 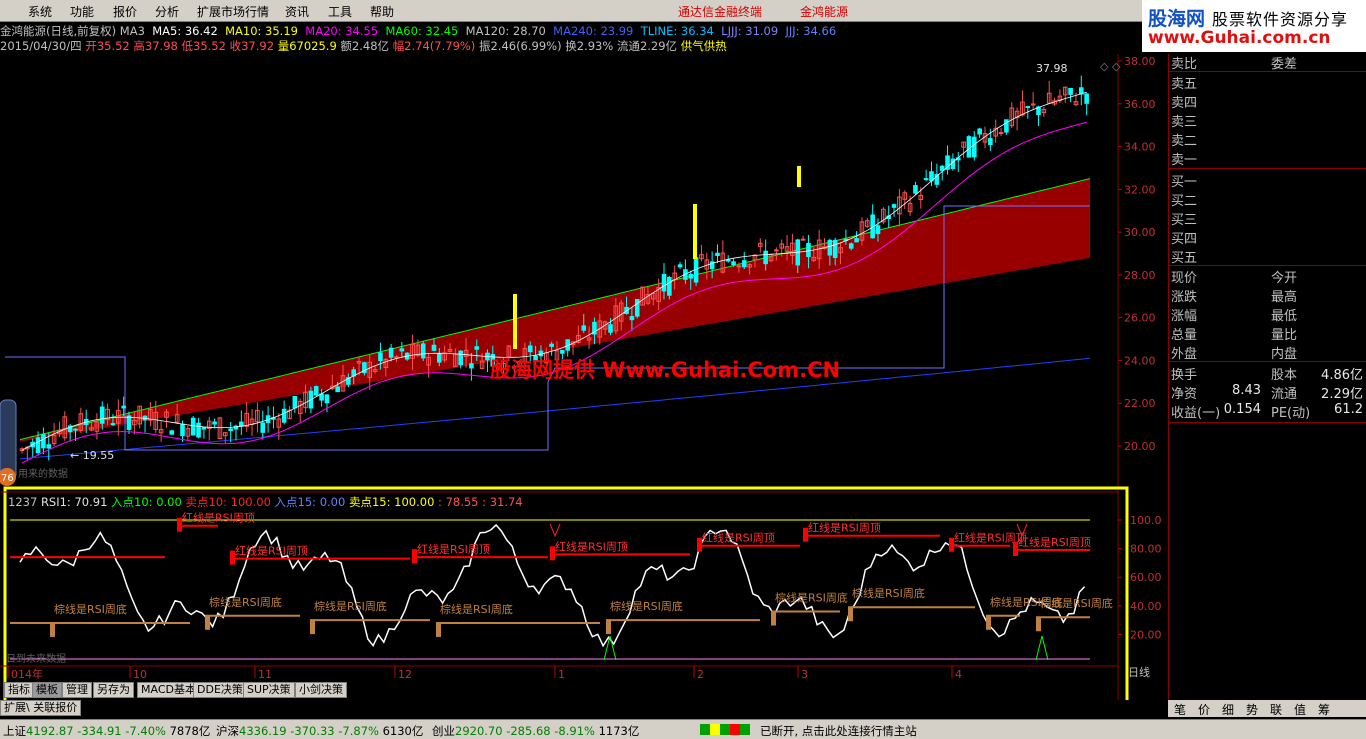 I want to click on quote-tab-3: 势, so click(x=1252, y=709).